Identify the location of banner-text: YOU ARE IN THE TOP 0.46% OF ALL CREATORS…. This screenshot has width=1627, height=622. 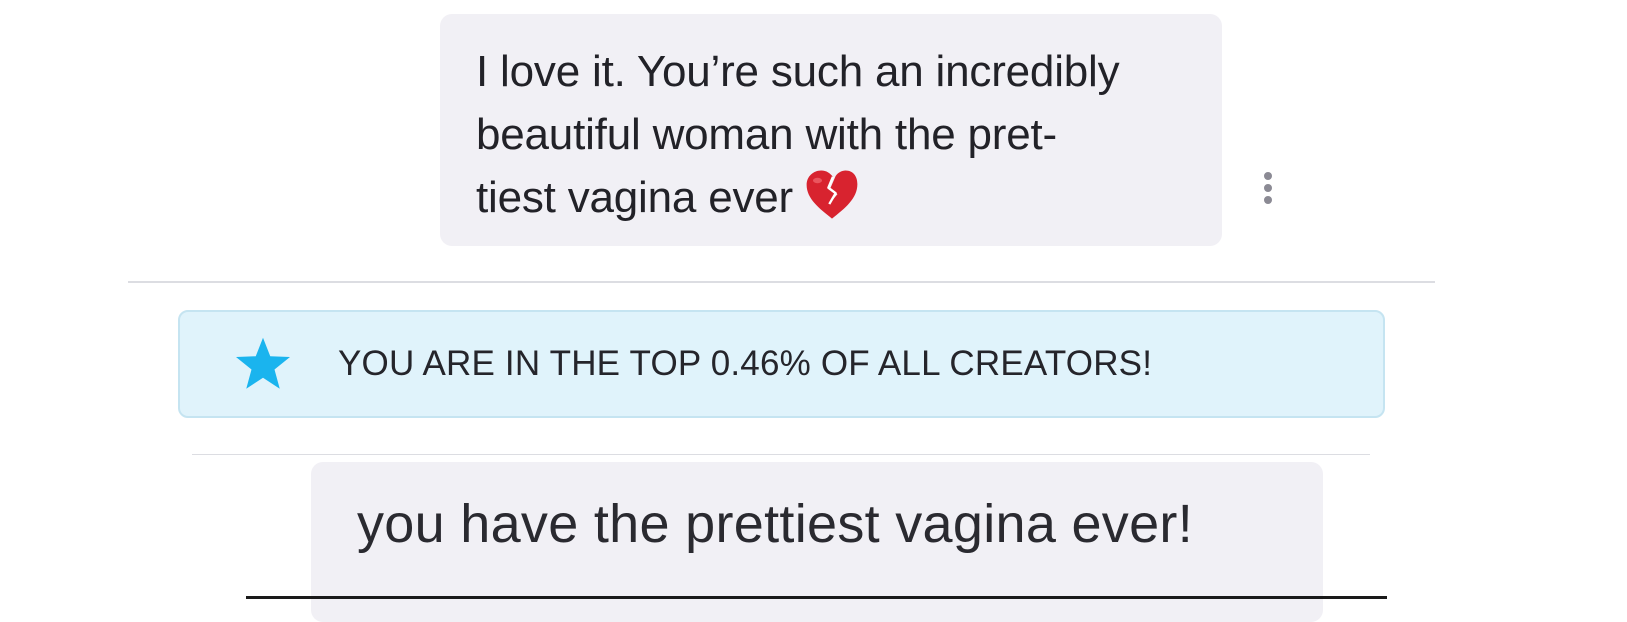
(745, 363).